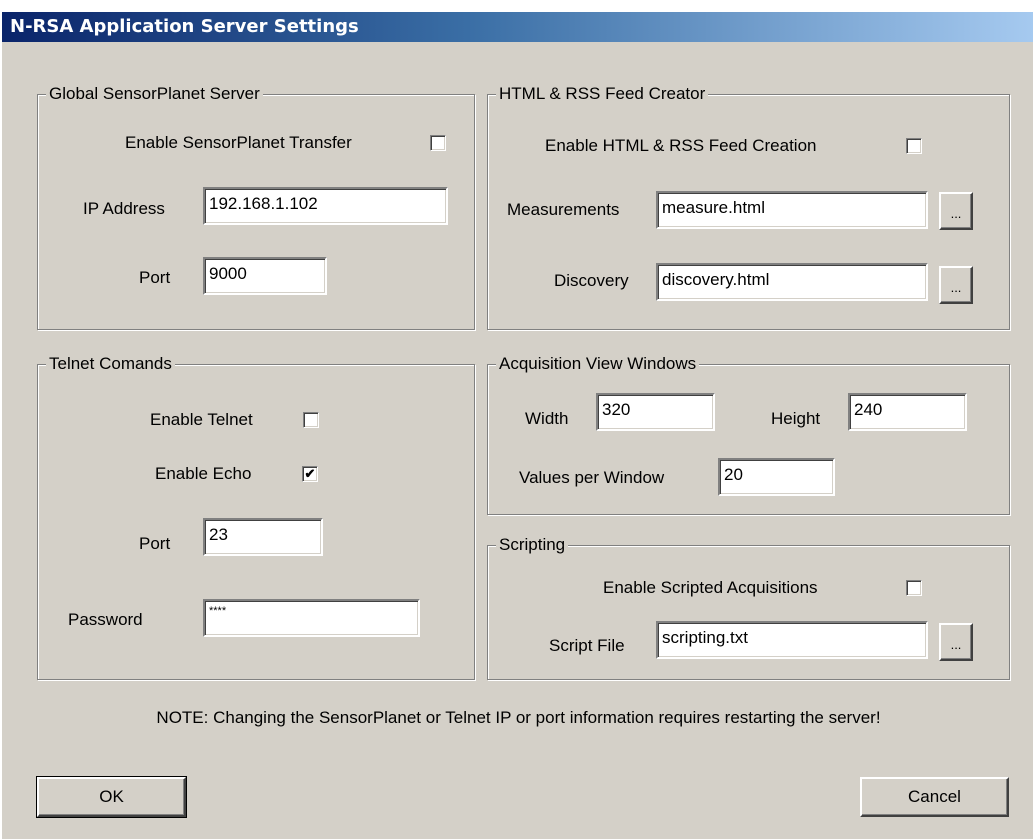 This screenshot has height=839, width=1033. What do you see at coordinates (238, 142) in the screenshot?
I see `enable-sensorplanet-label: Enable SensorPlanet Transfer` at bounding box center [238, 142].